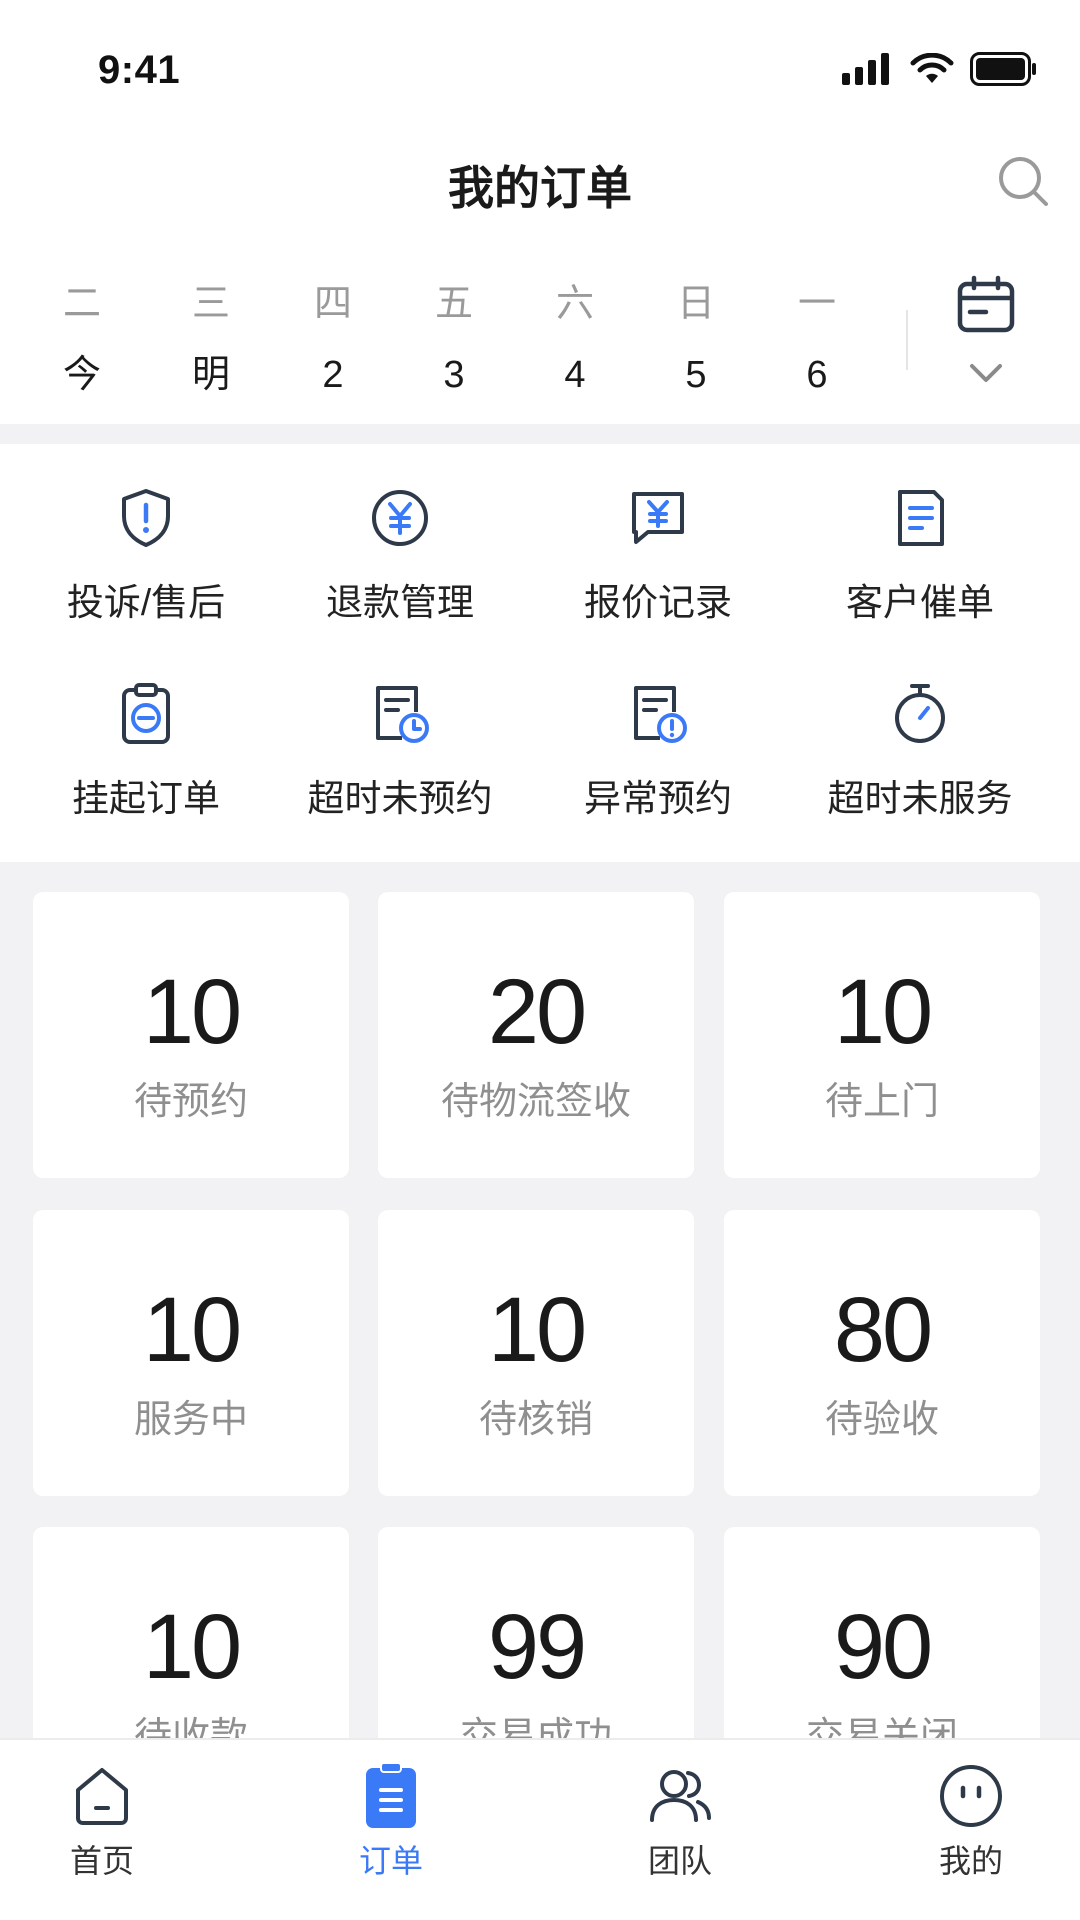 This screenshot has height=1920, width=1080. I want to click on profile-icon, so click(971, 1796).